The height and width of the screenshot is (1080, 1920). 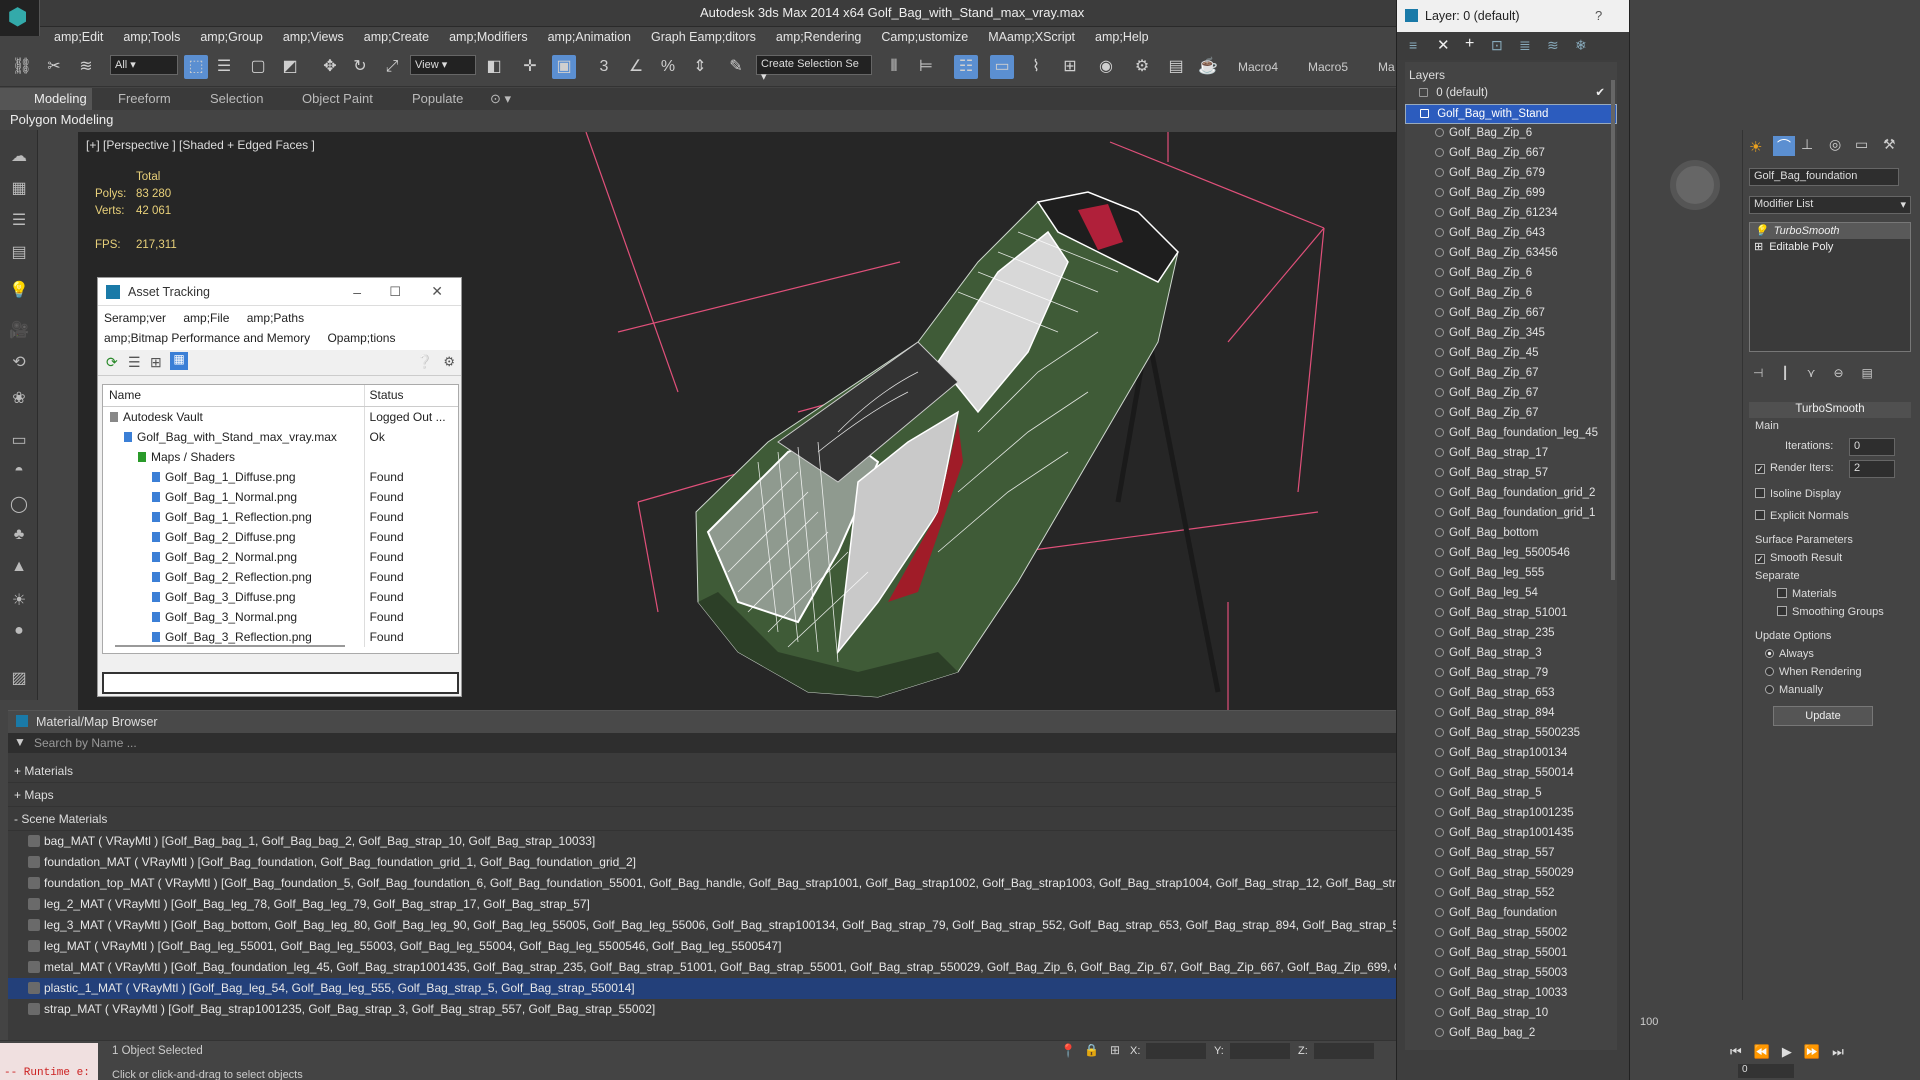 I want to click on close-icon: ✕, so click(x=437, y=291).